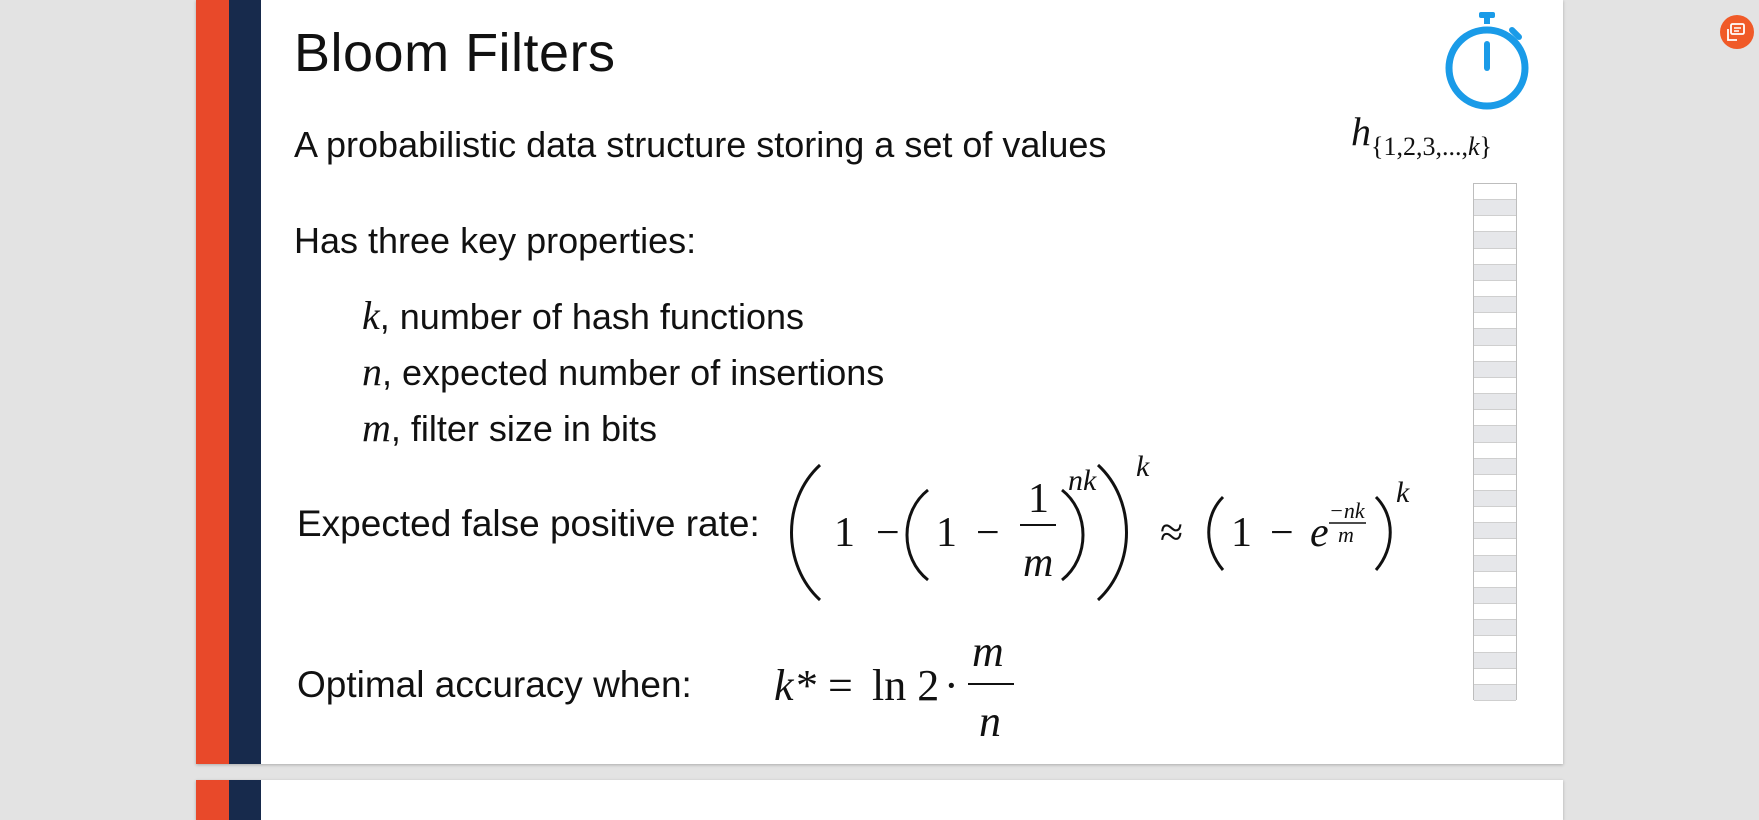 The height and width of the screenshot is (820, 1759). Describe the element at coordinates (455, 53) in the screenshot. I see `slide-title: Bloom Filters` at that location.